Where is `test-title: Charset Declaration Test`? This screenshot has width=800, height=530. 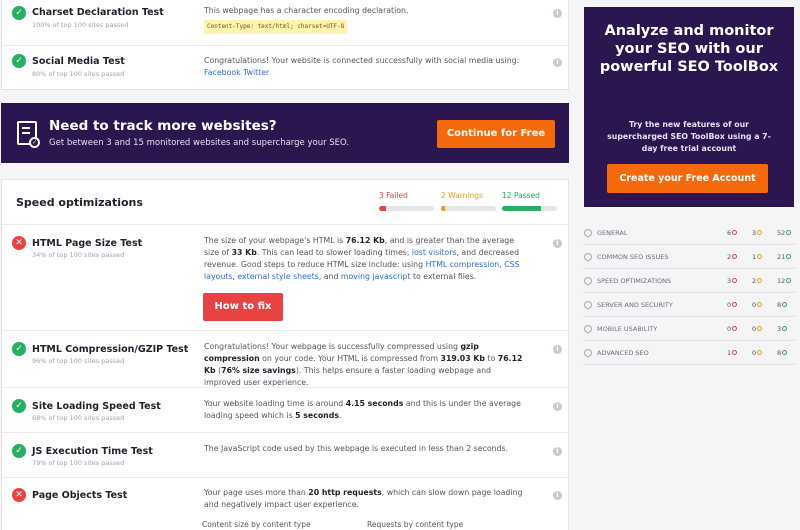 test-title: Charset Declaration Test is located at coordinates (98, 12).